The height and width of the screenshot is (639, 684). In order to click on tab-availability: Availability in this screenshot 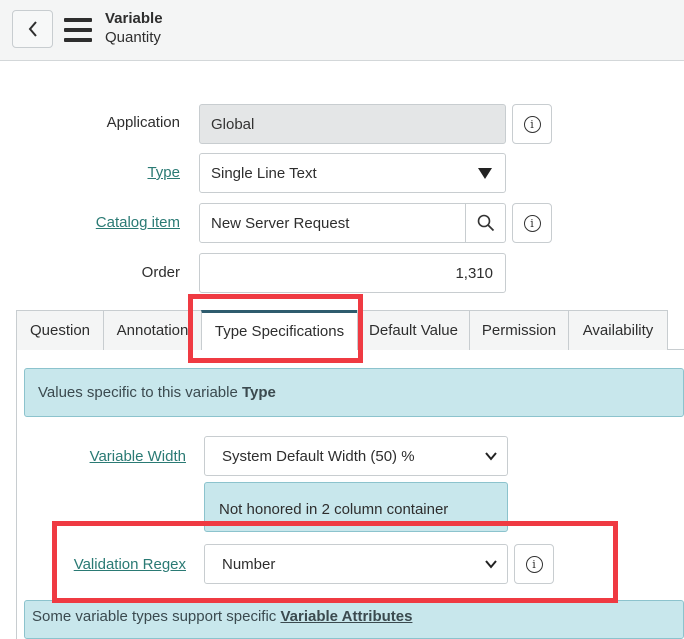, I will do `click(618, 330)`.